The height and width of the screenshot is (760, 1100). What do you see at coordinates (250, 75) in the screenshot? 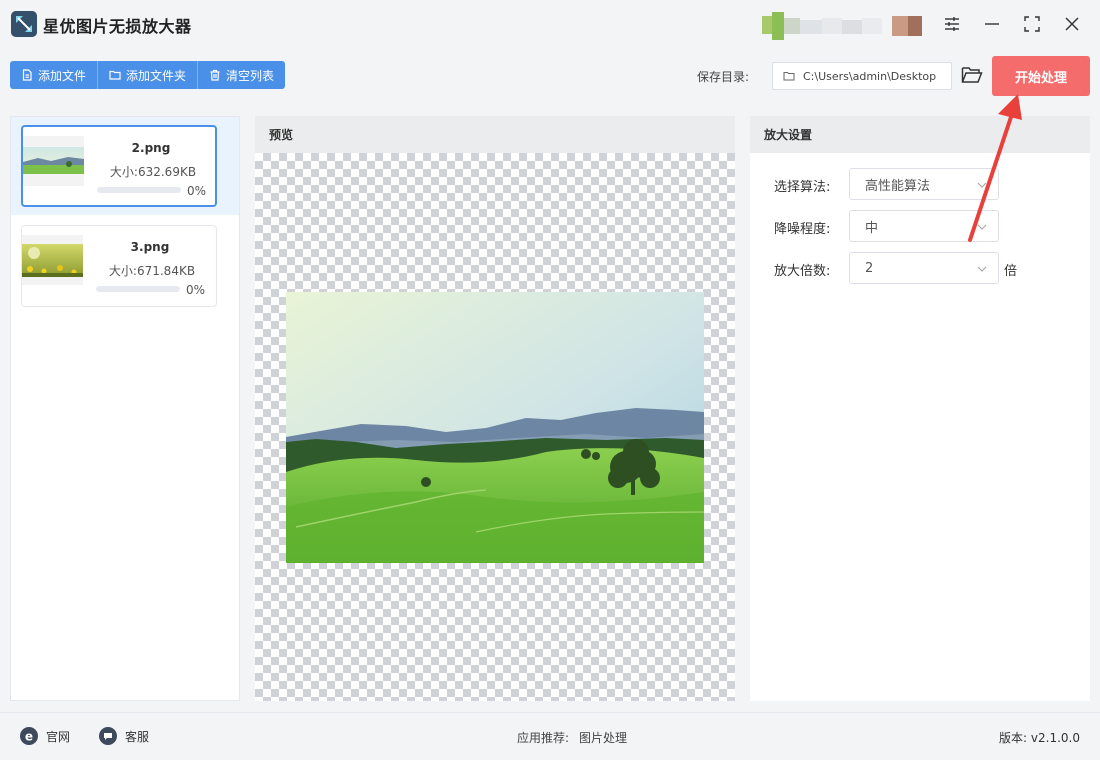
I see `clear-list-label: 清空列表` at bounding box center [250, 75].